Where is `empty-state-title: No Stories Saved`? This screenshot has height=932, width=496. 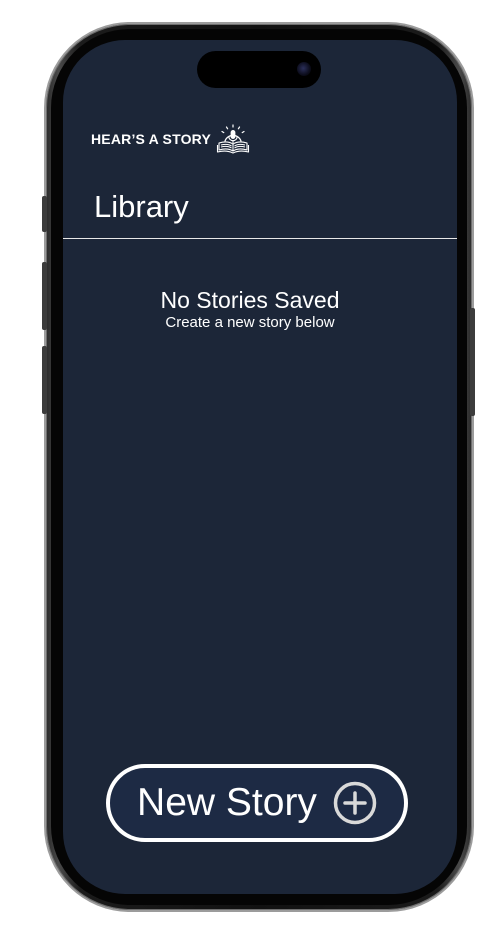
empty-state-title: No Stories Saved is located at coordinates (250, 300).